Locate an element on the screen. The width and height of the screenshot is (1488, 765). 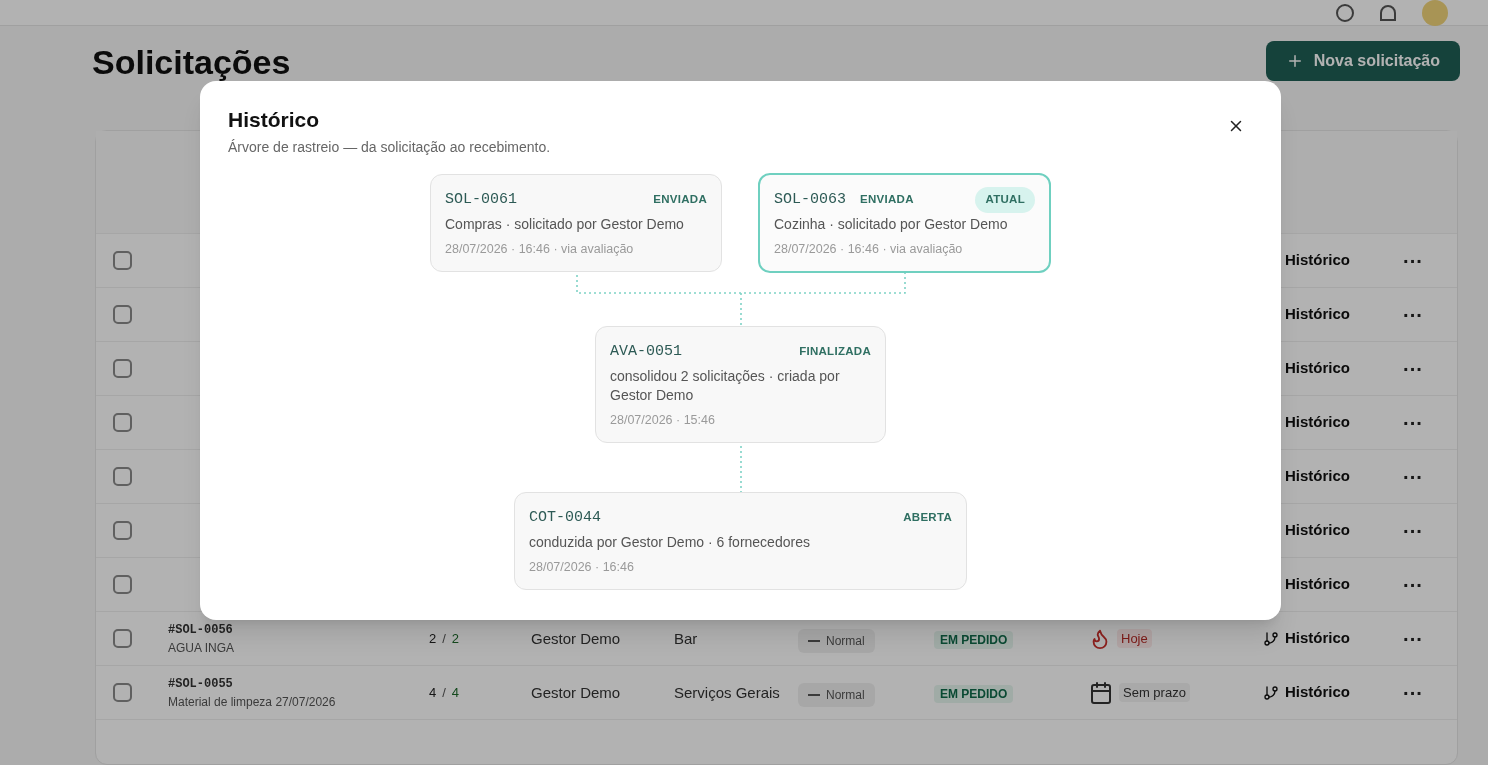
node-timestamp: 28/07/2026 · 16:46 is located at coordinates (582, 567).